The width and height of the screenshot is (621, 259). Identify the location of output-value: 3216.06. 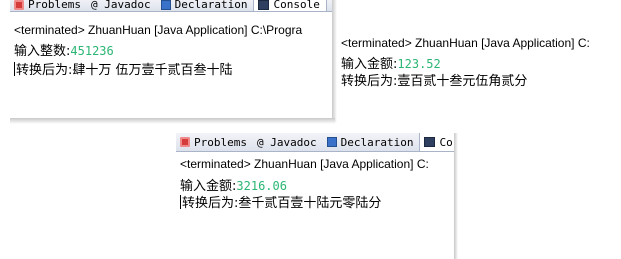
(261, 186).